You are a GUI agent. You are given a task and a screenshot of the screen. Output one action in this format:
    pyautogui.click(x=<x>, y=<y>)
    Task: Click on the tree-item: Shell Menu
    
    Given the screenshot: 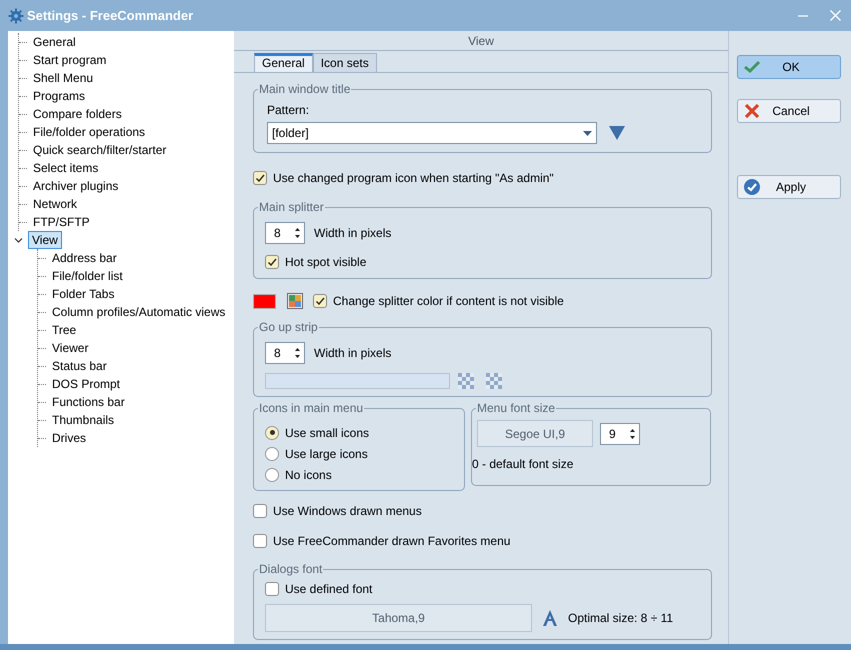 What is the action you would take?
    pyautogui.click(x=63, y=78)
    